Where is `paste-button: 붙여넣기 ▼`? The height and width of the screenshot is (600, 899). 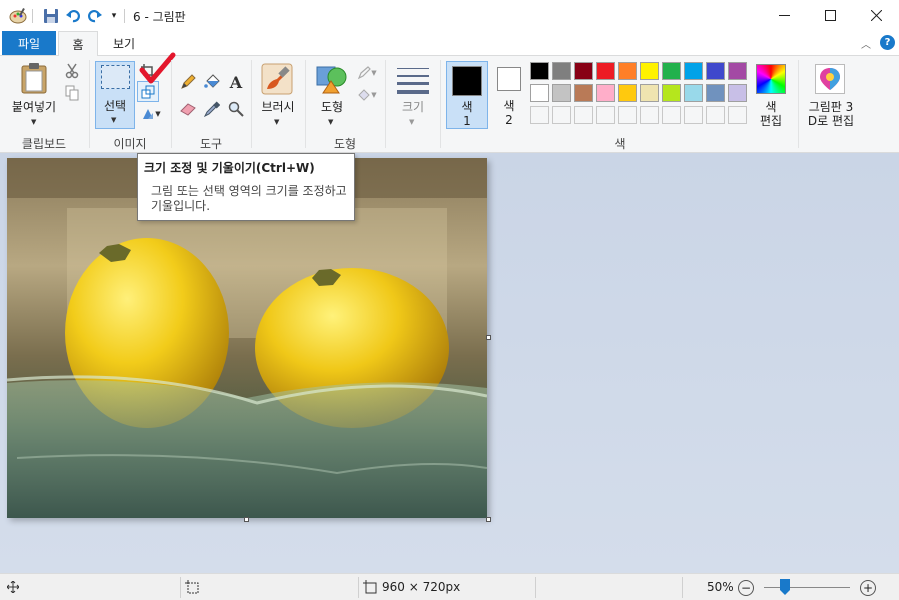
paste-button: 붙여넣기 ▼ is located at coordinates (34, 95).